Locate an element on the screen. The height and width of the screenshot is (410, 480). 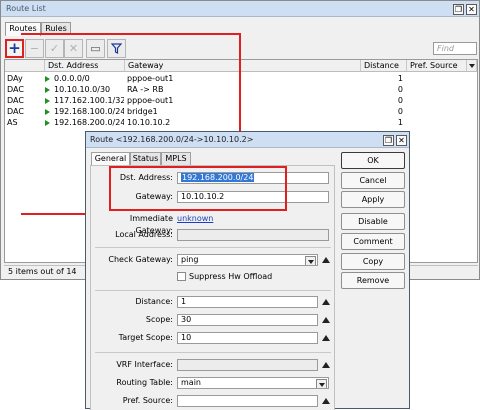
target-scope-label: Target Scope: is located at coordinates (145, 337).